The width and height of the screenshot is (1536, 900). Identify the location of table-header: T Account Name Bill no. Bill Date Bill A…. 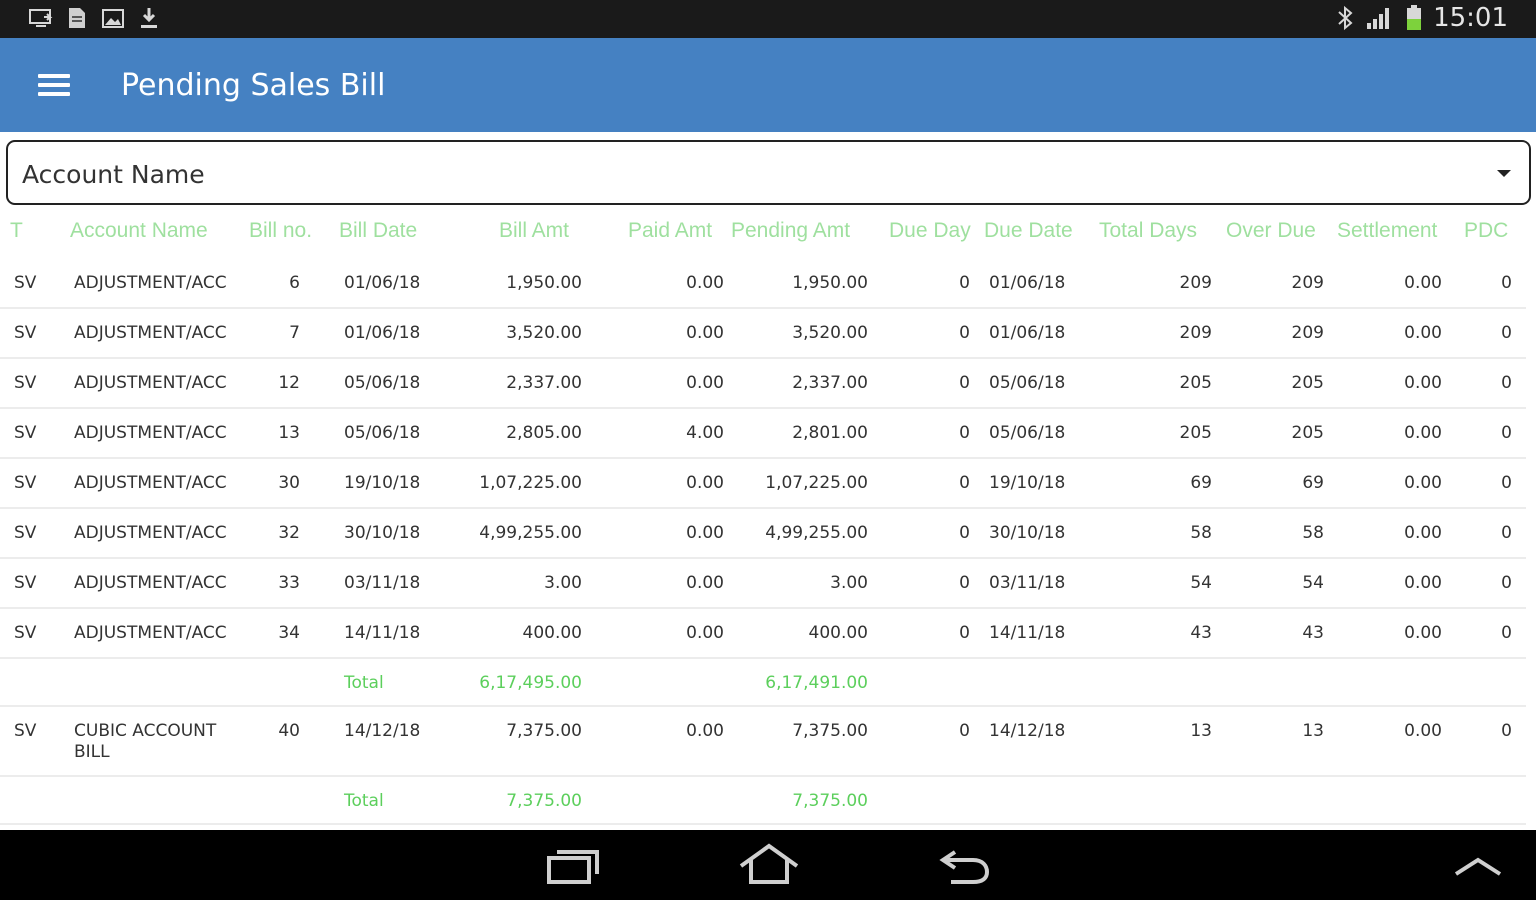
(768, 230).